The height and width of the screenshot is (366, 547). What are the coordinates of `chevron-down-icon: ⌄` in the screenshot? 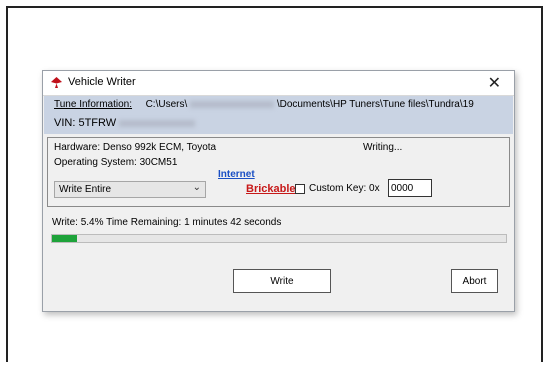 It's located at (196, 187).